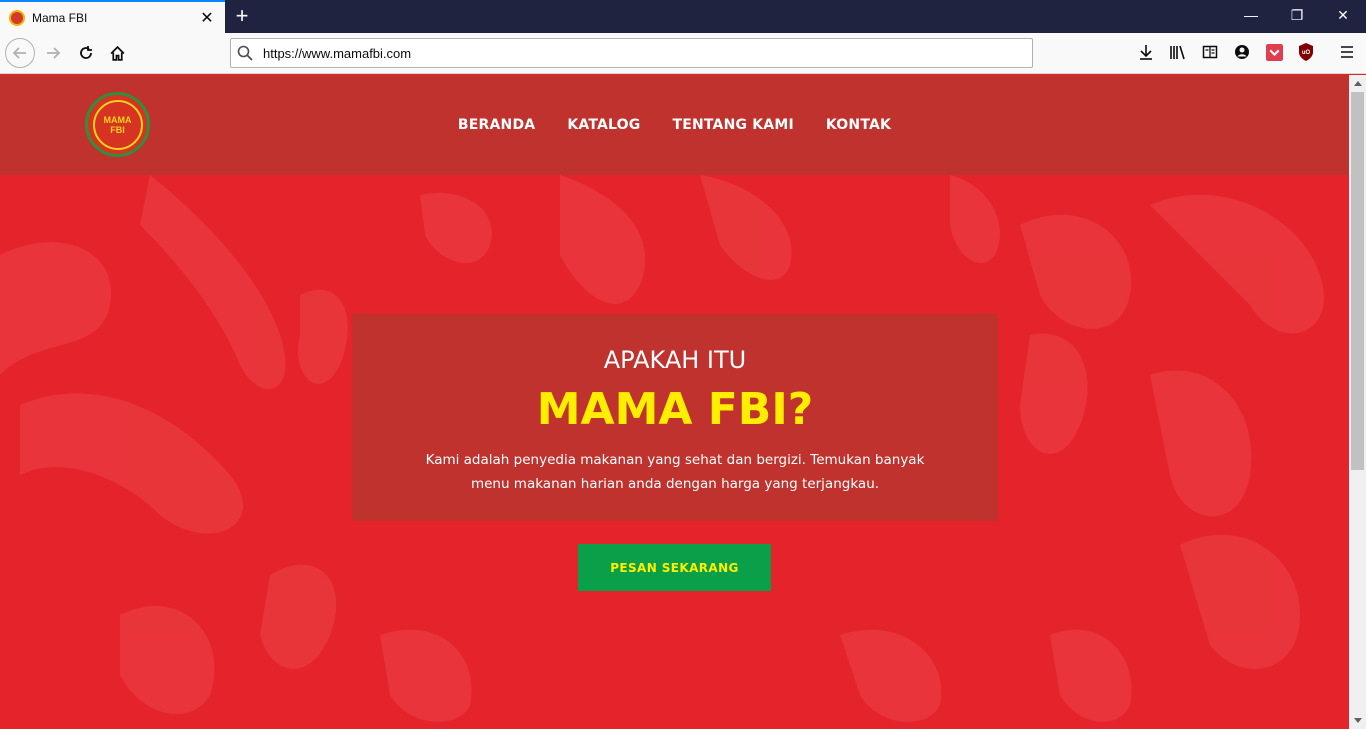 Image resolution: width=1366 pixels, height=729 pixels. Describe the element at coordinates (1178, 52) in the screenshot. I see `library-icon` at that location.